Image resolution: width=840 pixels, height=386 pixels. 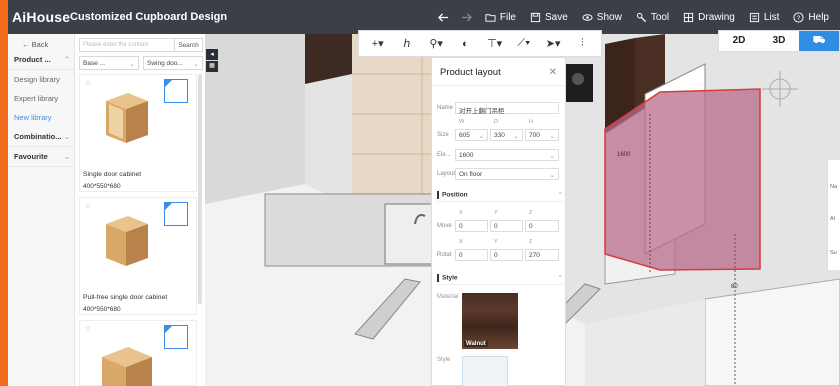 I want to click on material-swatch: Walnut, so click(x=490, y=321).